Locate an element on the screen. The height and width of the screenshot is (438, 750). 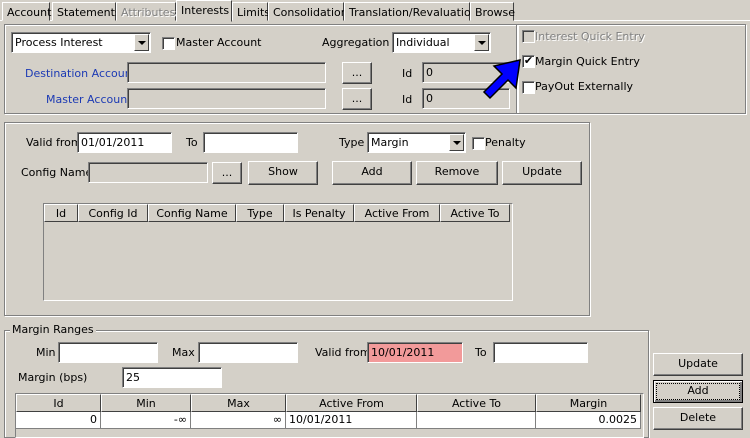
min-field is located at coordinates (108, 352).